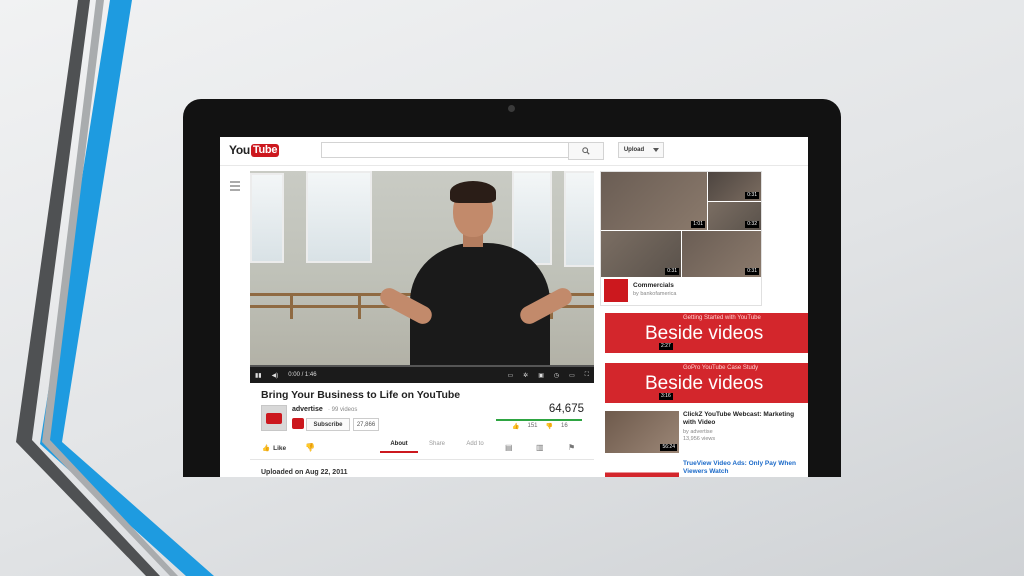 Image resolution: width=1024 pixels, height=576 pixels. Describe the element at coordinates (280, 448) in the screenshot. I see `like-label: Like` at that location.